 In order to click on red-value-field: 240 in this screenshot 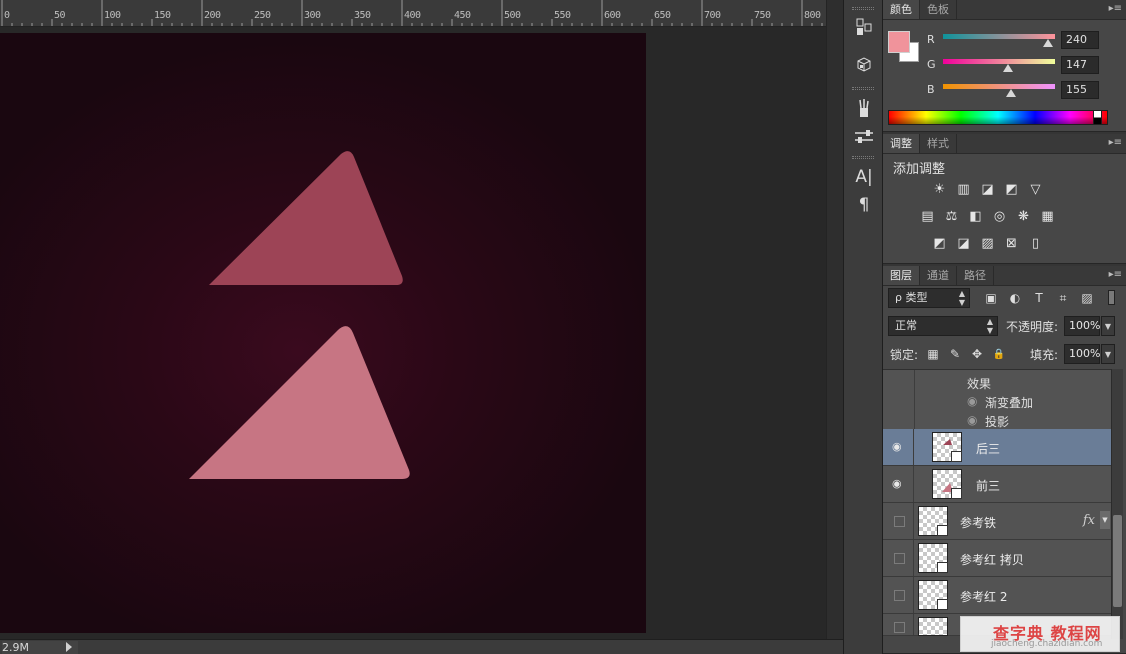, I will do `click(1080, 40)`.